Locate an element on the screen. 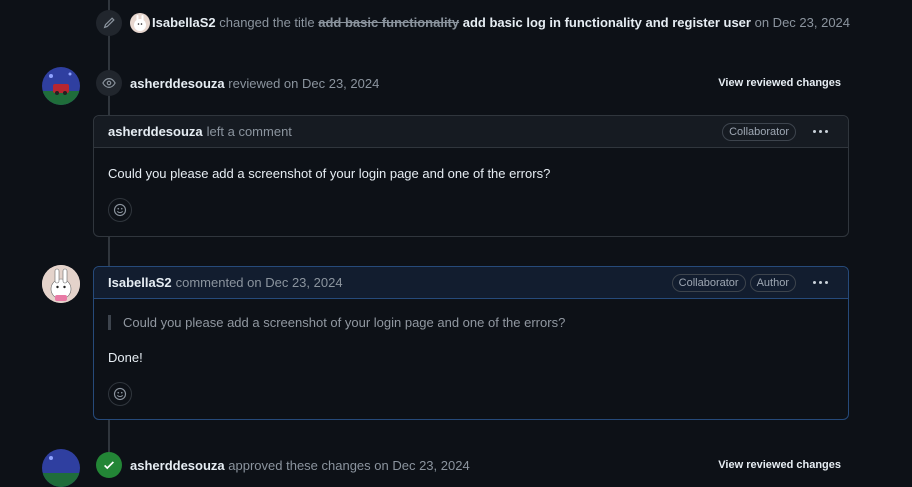 This screenshot has width=912, height=487. approve-action: approved these changes on Dec 23, 2024 is located at coordinates (348, 465).